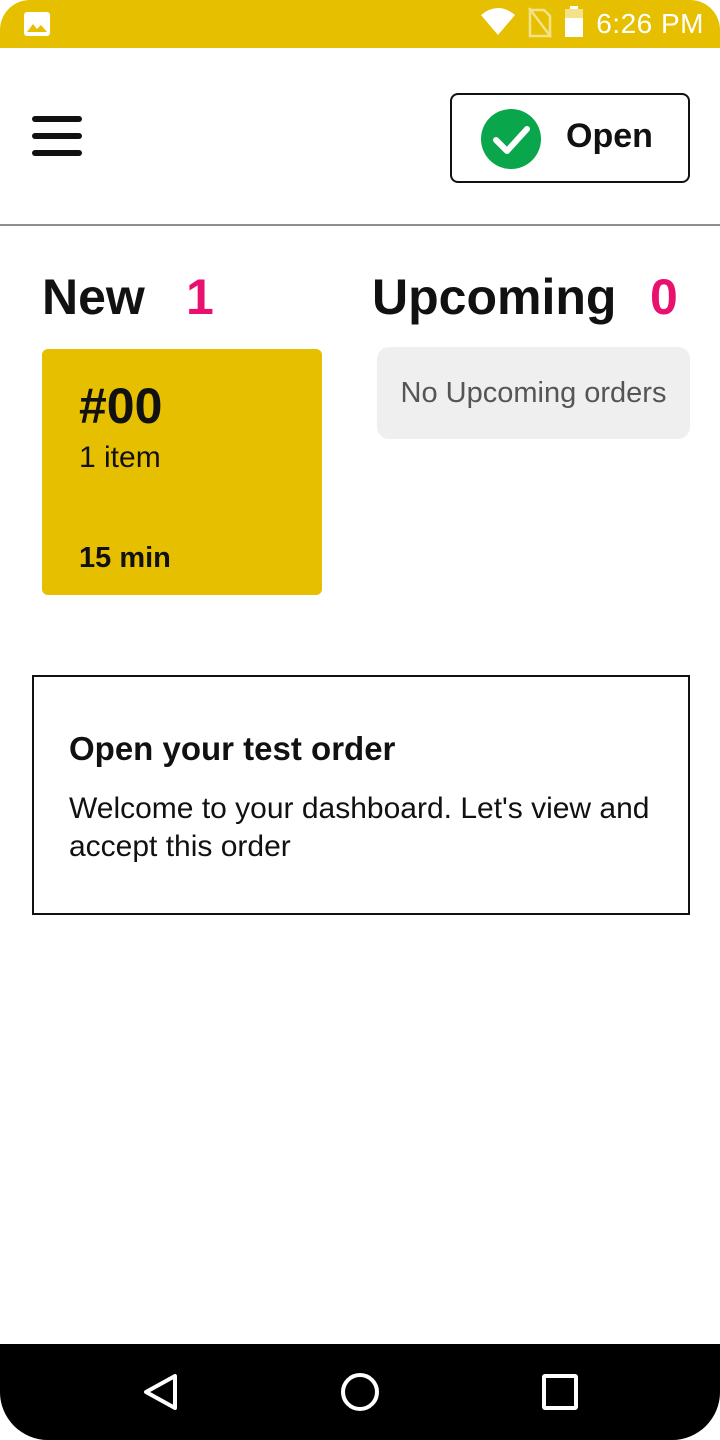 This screenshot has height=1440, width=720. I want to click on recents-icon, so click(560, 1392).